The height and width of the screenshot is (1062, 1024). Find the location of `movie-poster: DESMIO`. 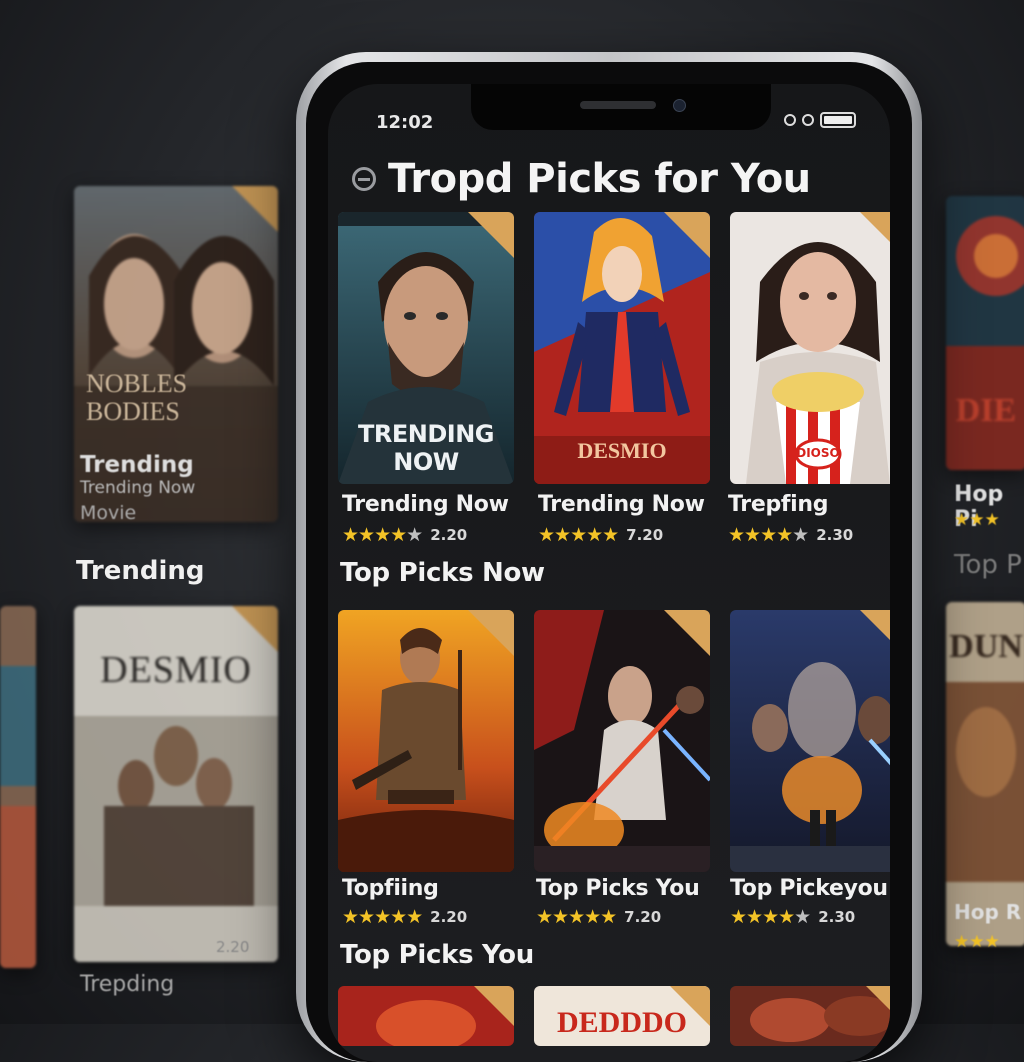

movie-poster: DESMIO is located at coordinates (622, 348).